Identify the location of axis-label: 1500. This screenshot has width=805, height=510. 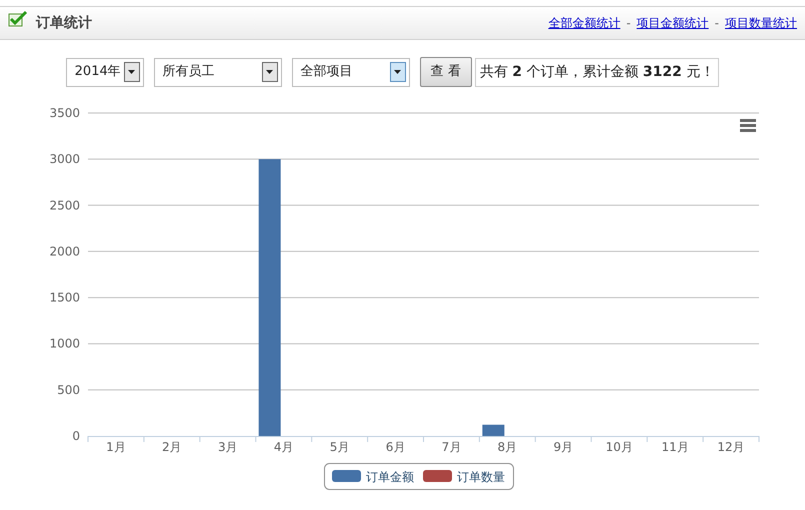
(64, 297).